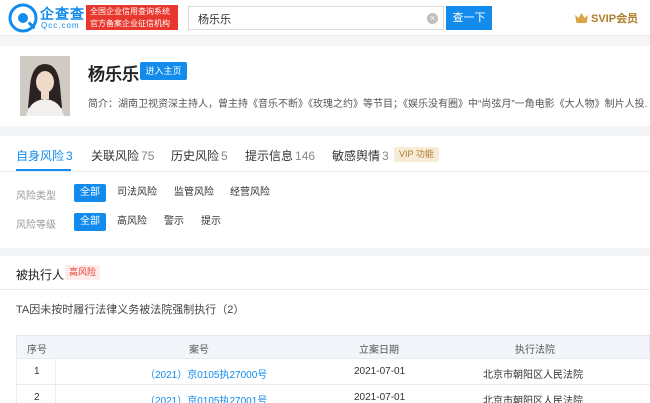 This screenshot has width=650, height=403. Describe the element at coordinates (432, 18) in the screenshot. I see `clear-icon: ×` at that location.